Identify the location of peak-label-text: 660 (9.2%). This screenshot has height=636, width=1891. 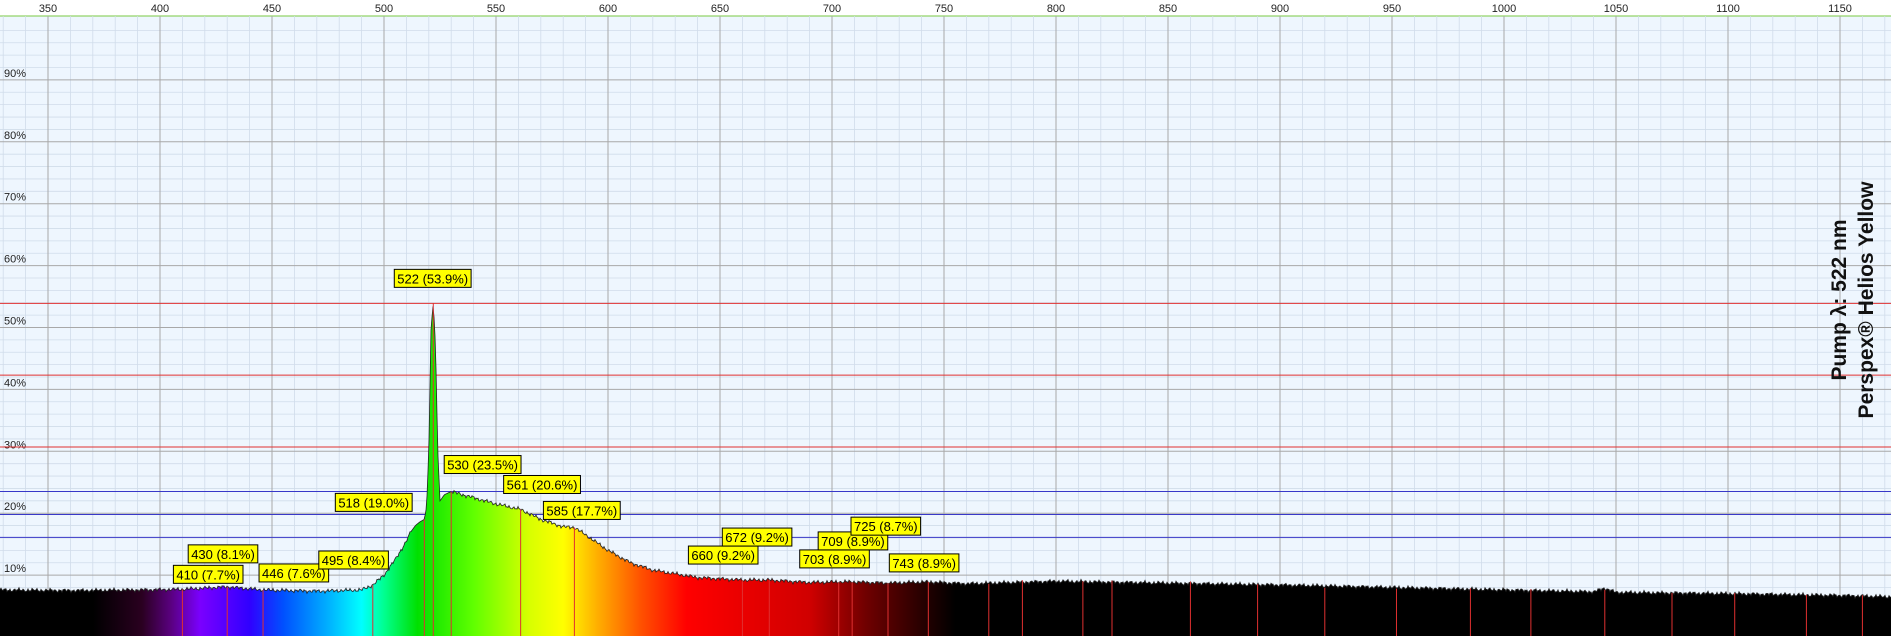
(723, 555).